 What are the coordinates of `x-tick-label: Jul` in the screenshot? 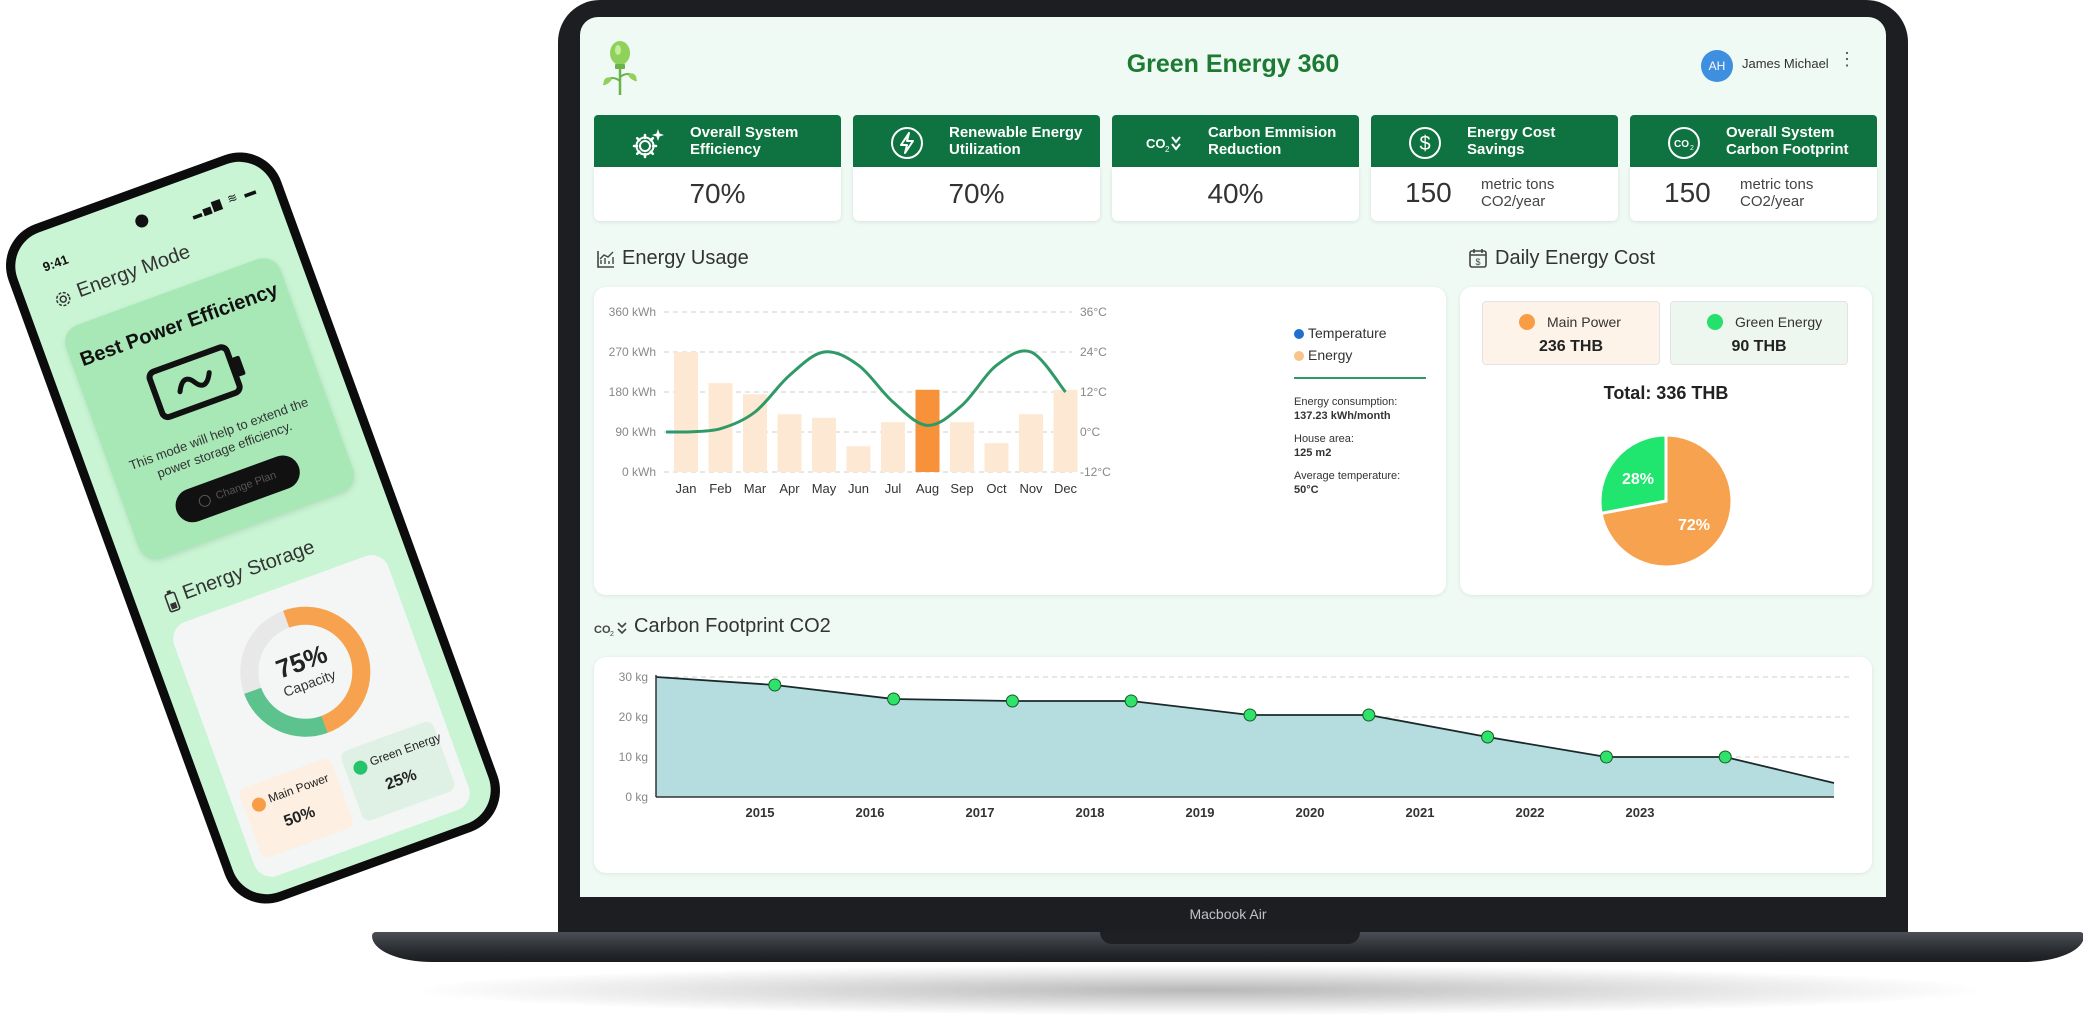 It's located at (893, 488).